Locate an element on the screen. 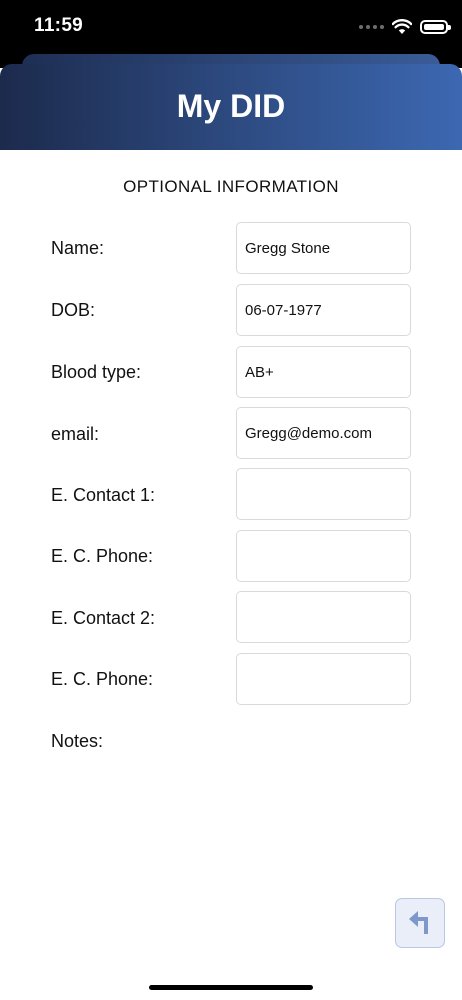  emergency-contact-2-field is located at coordinates (323, 617).